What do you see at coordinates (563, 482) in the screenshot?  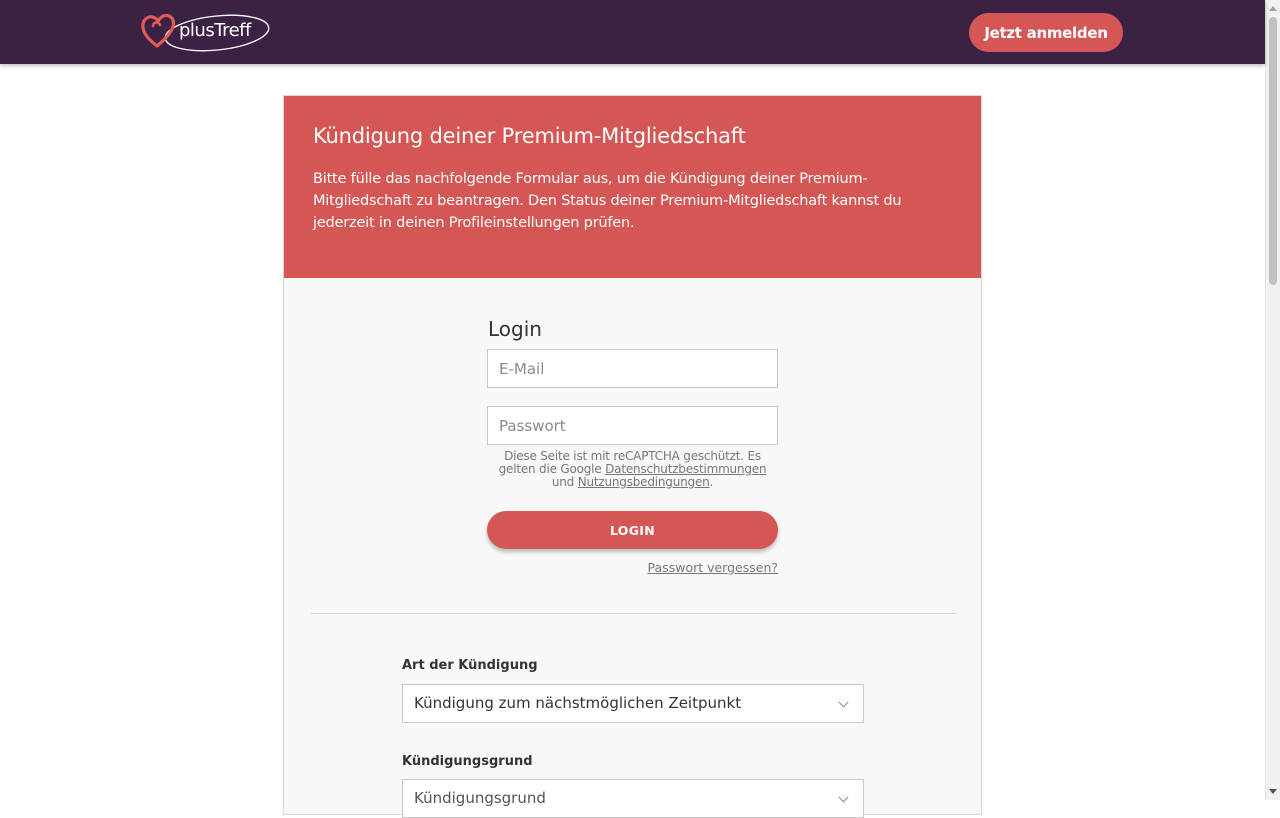 I see `recaptcha-and-text: und` at bounding box center [563, 482].